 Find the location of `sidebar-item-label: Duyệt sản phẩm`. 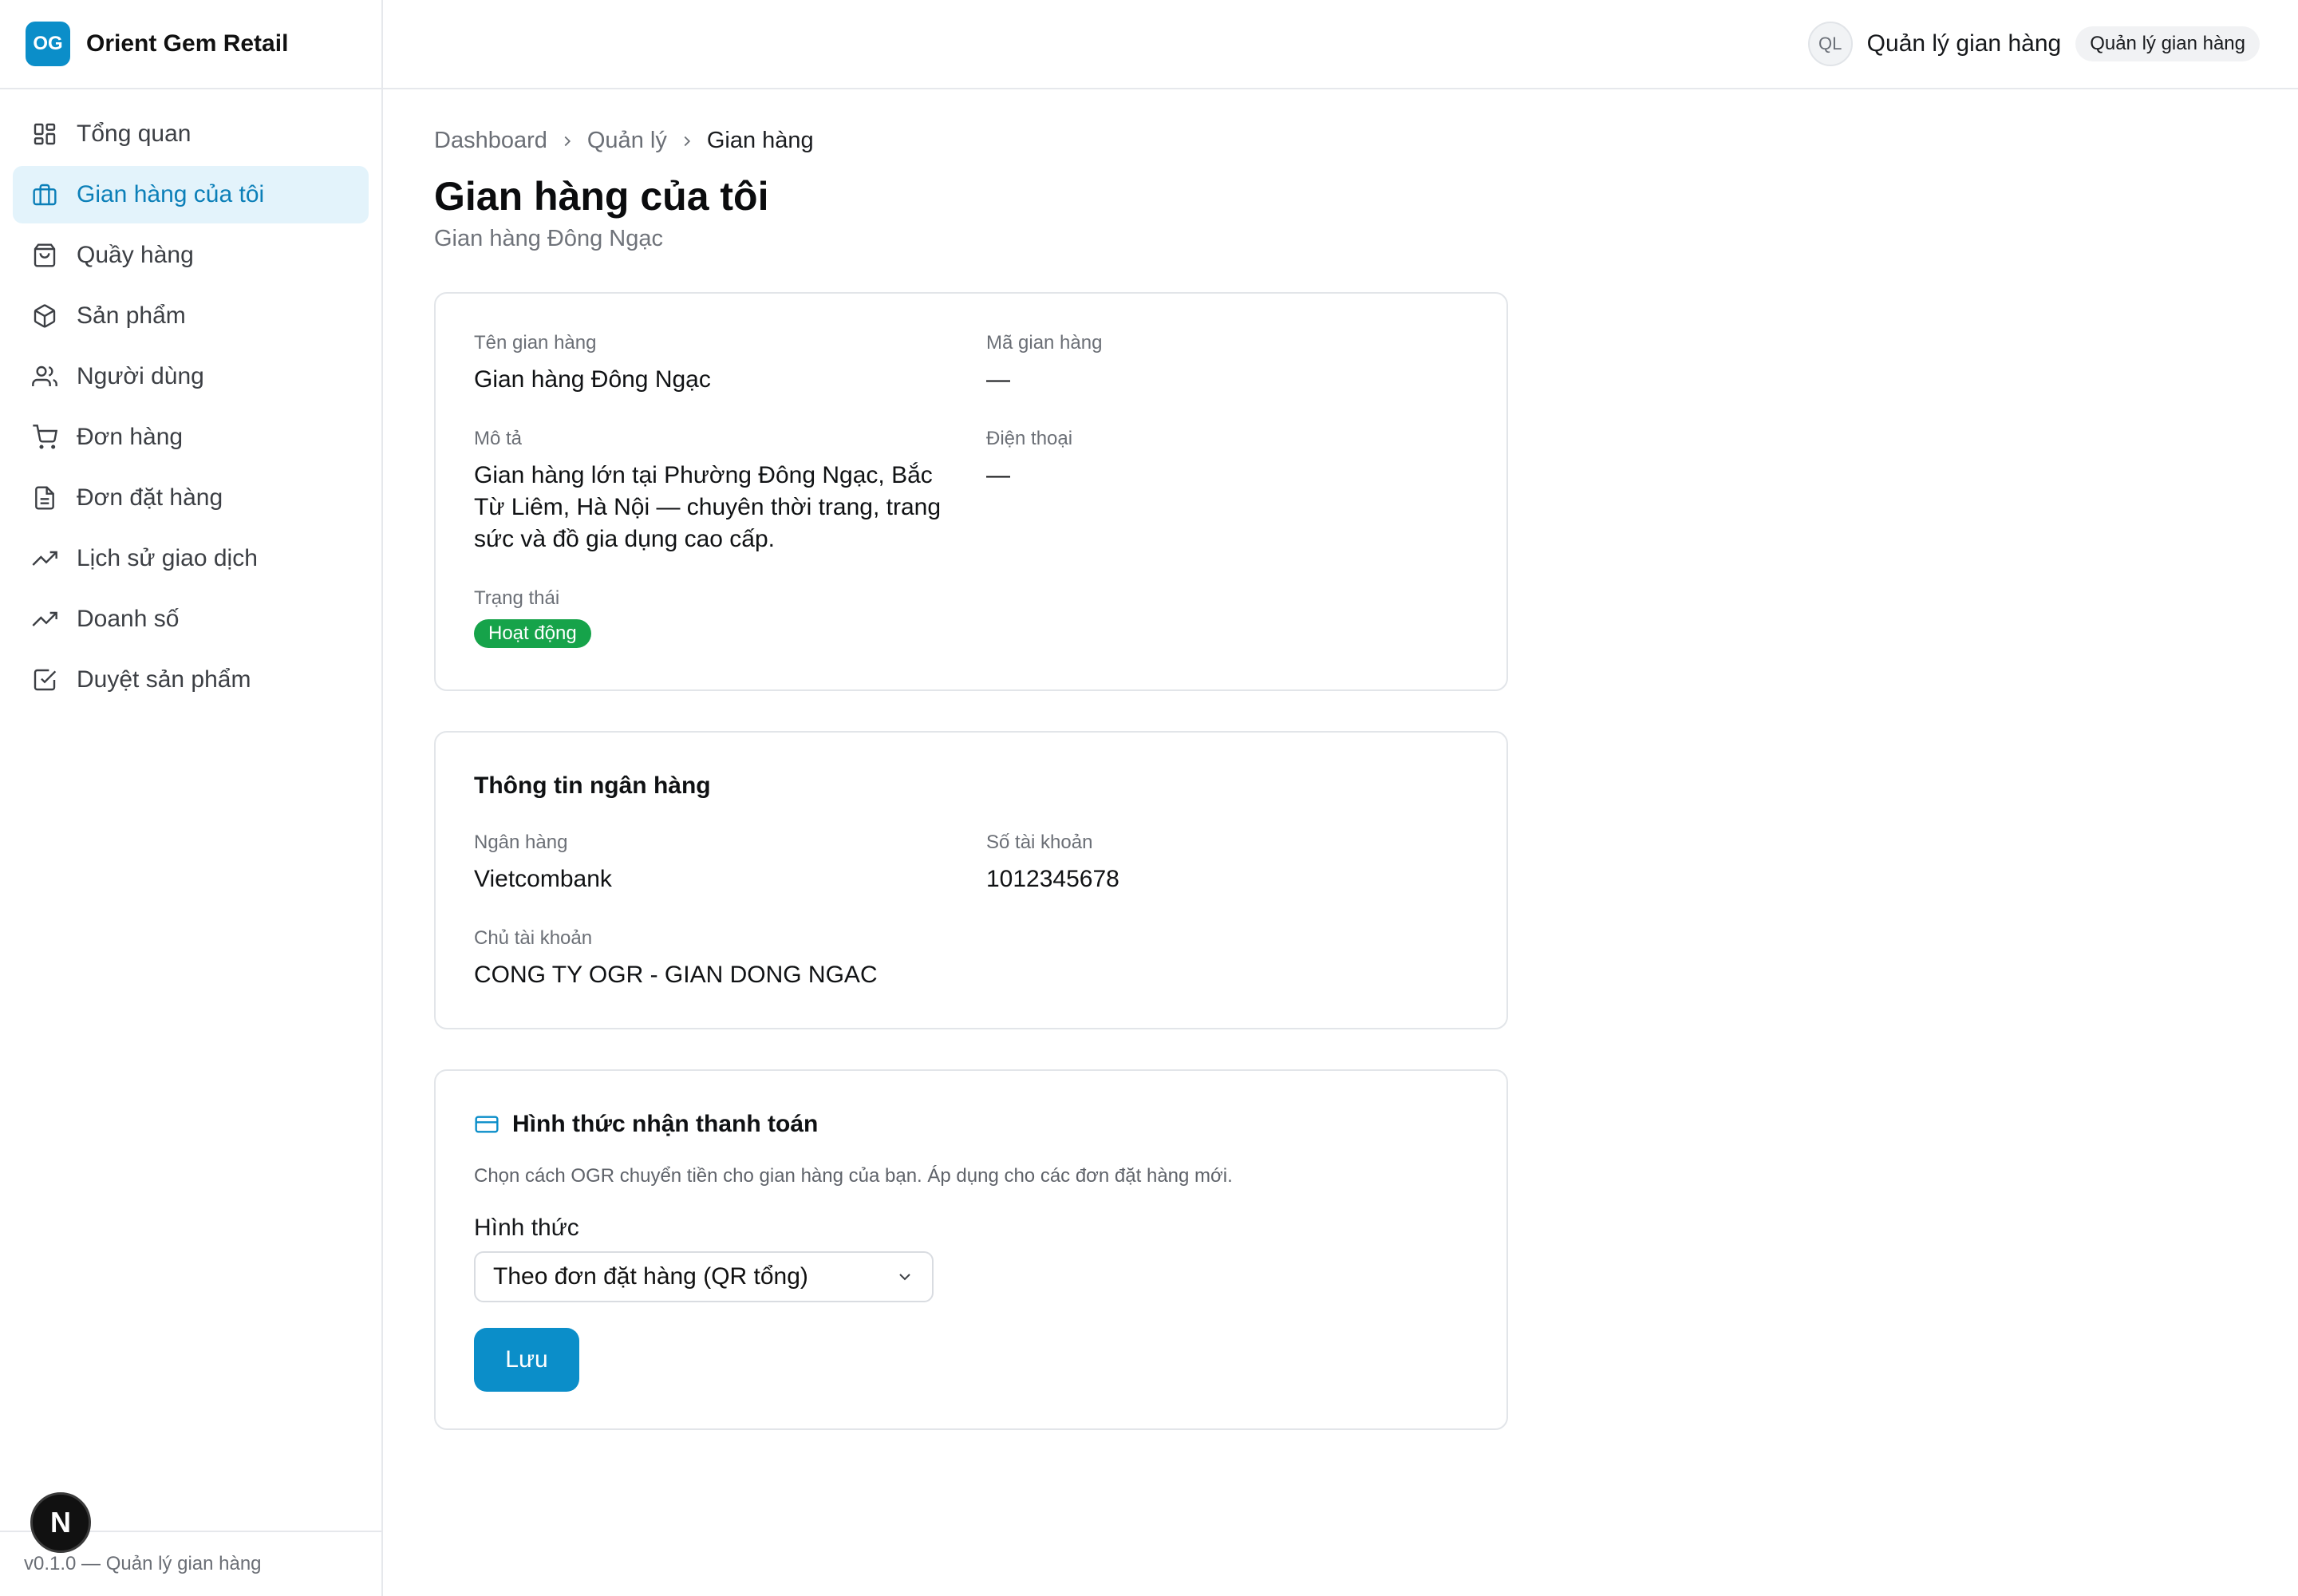

sidebar-item-label: Duyệt sản phẩm is located at coordinates (164, 679).